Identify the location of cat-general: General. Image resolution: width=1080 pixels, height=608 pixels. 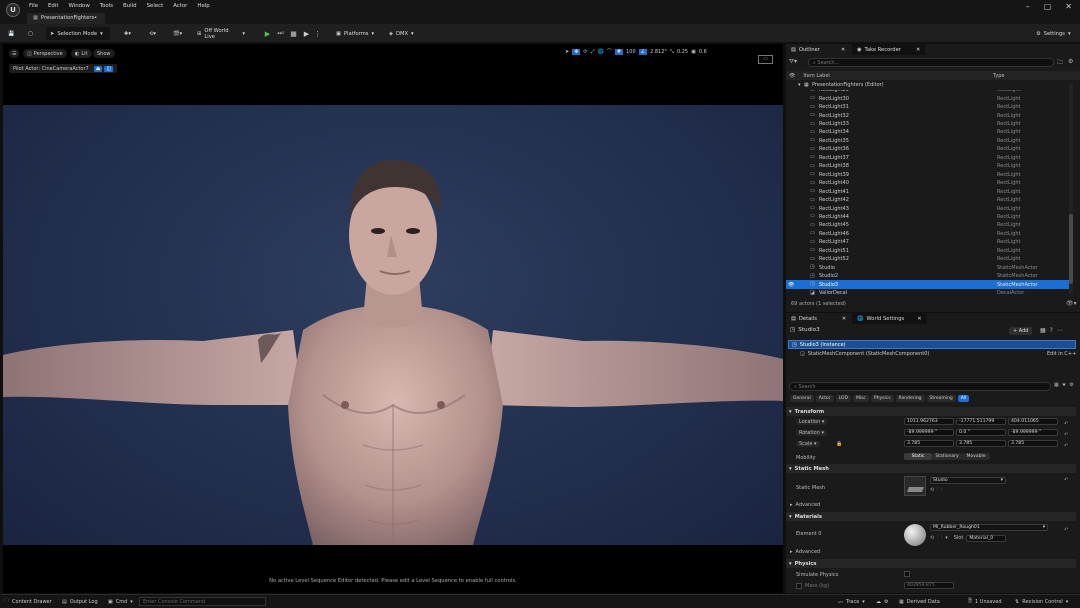
(802, 398).